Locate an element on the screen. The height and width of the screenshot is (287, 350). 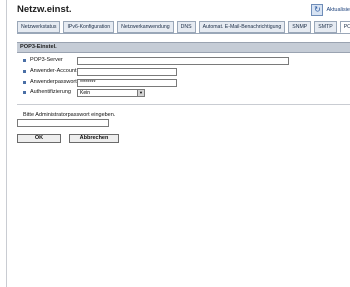
divider is located at coordinates (183, 104).